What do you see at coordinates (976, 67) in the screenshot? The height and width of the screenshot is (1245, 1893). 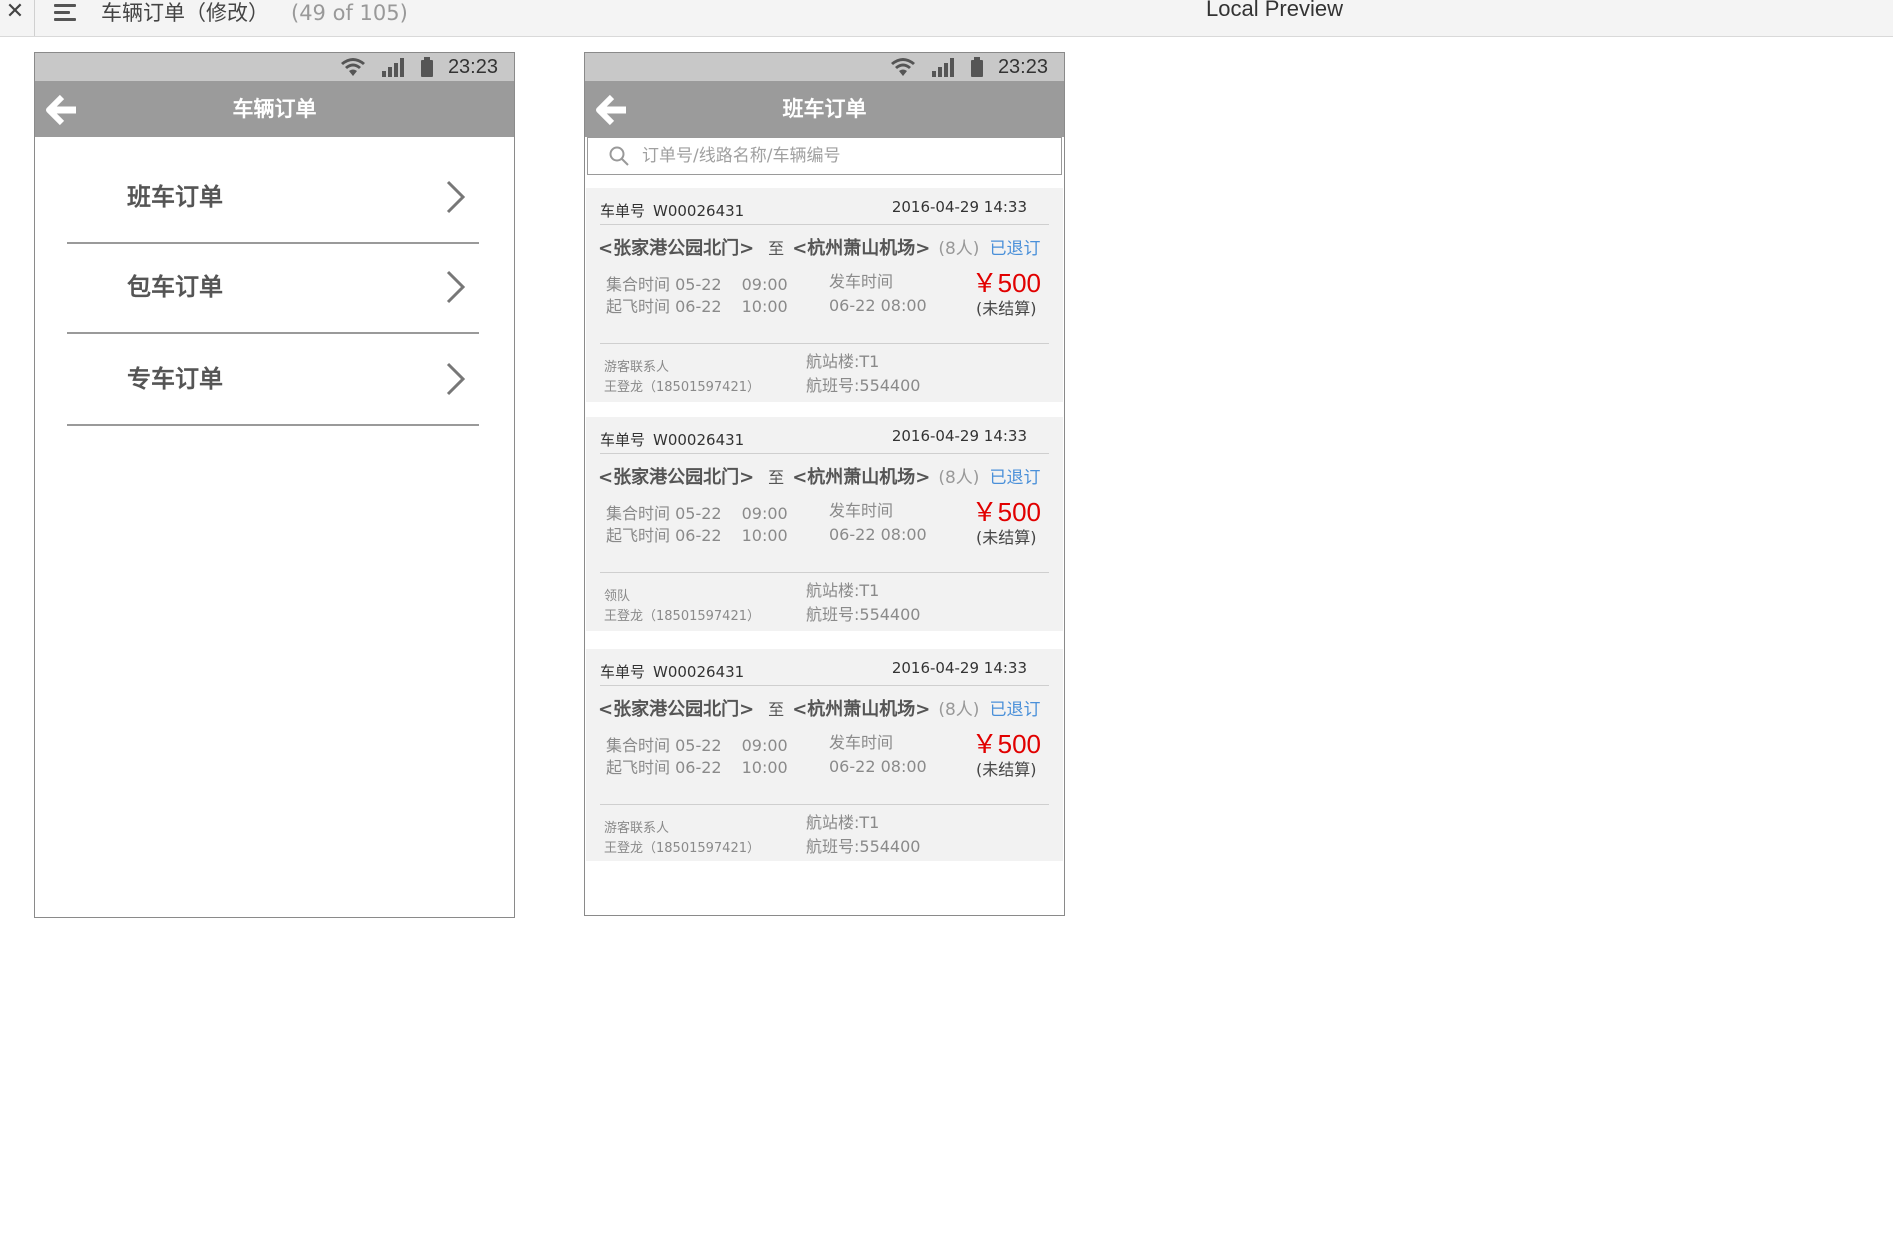 I see `battery-icon` at bounding box center [976, 67].